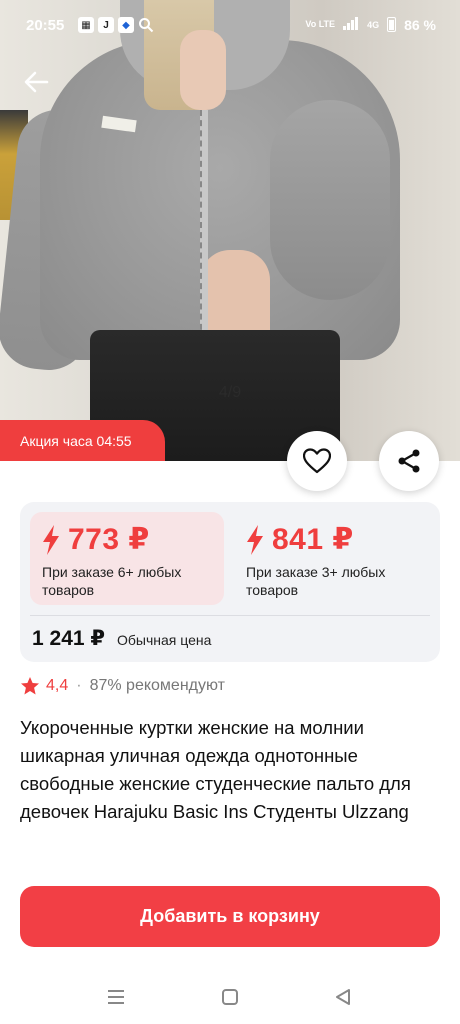 The width and height of the screenshot is (460, 1024). I want to click on arrow-left-icon, so click(36, 82).